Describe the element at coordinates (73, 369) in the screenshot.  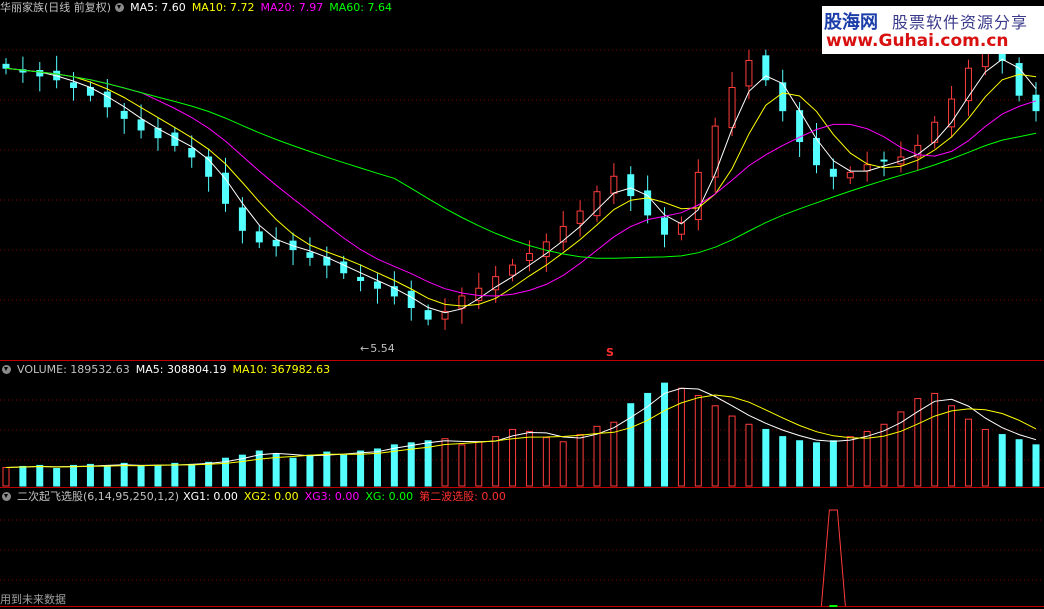
I see `volume-label: VOLUME: 189532.63` at that location.